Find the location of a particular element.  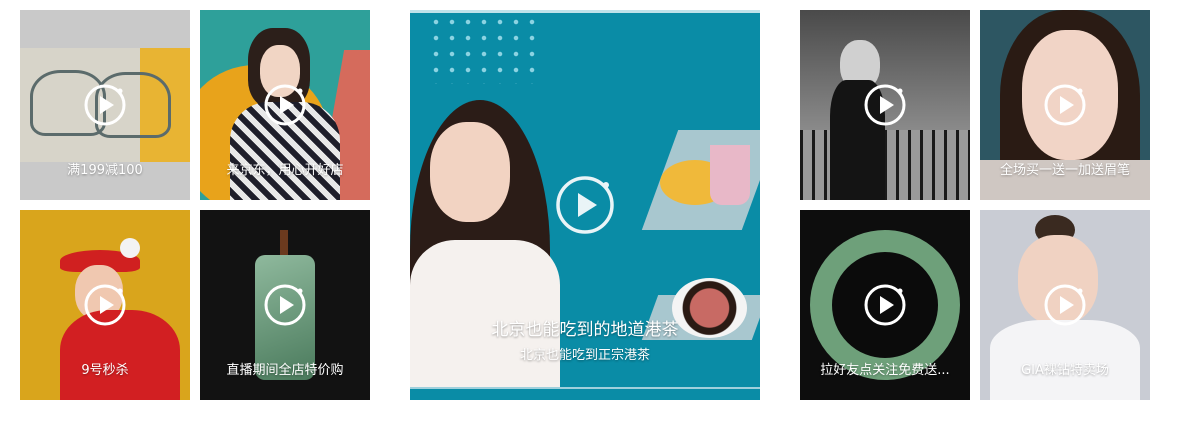

video-tile-6: 全场买一送一加送眉笔 is located at coordinates (1065, 105).